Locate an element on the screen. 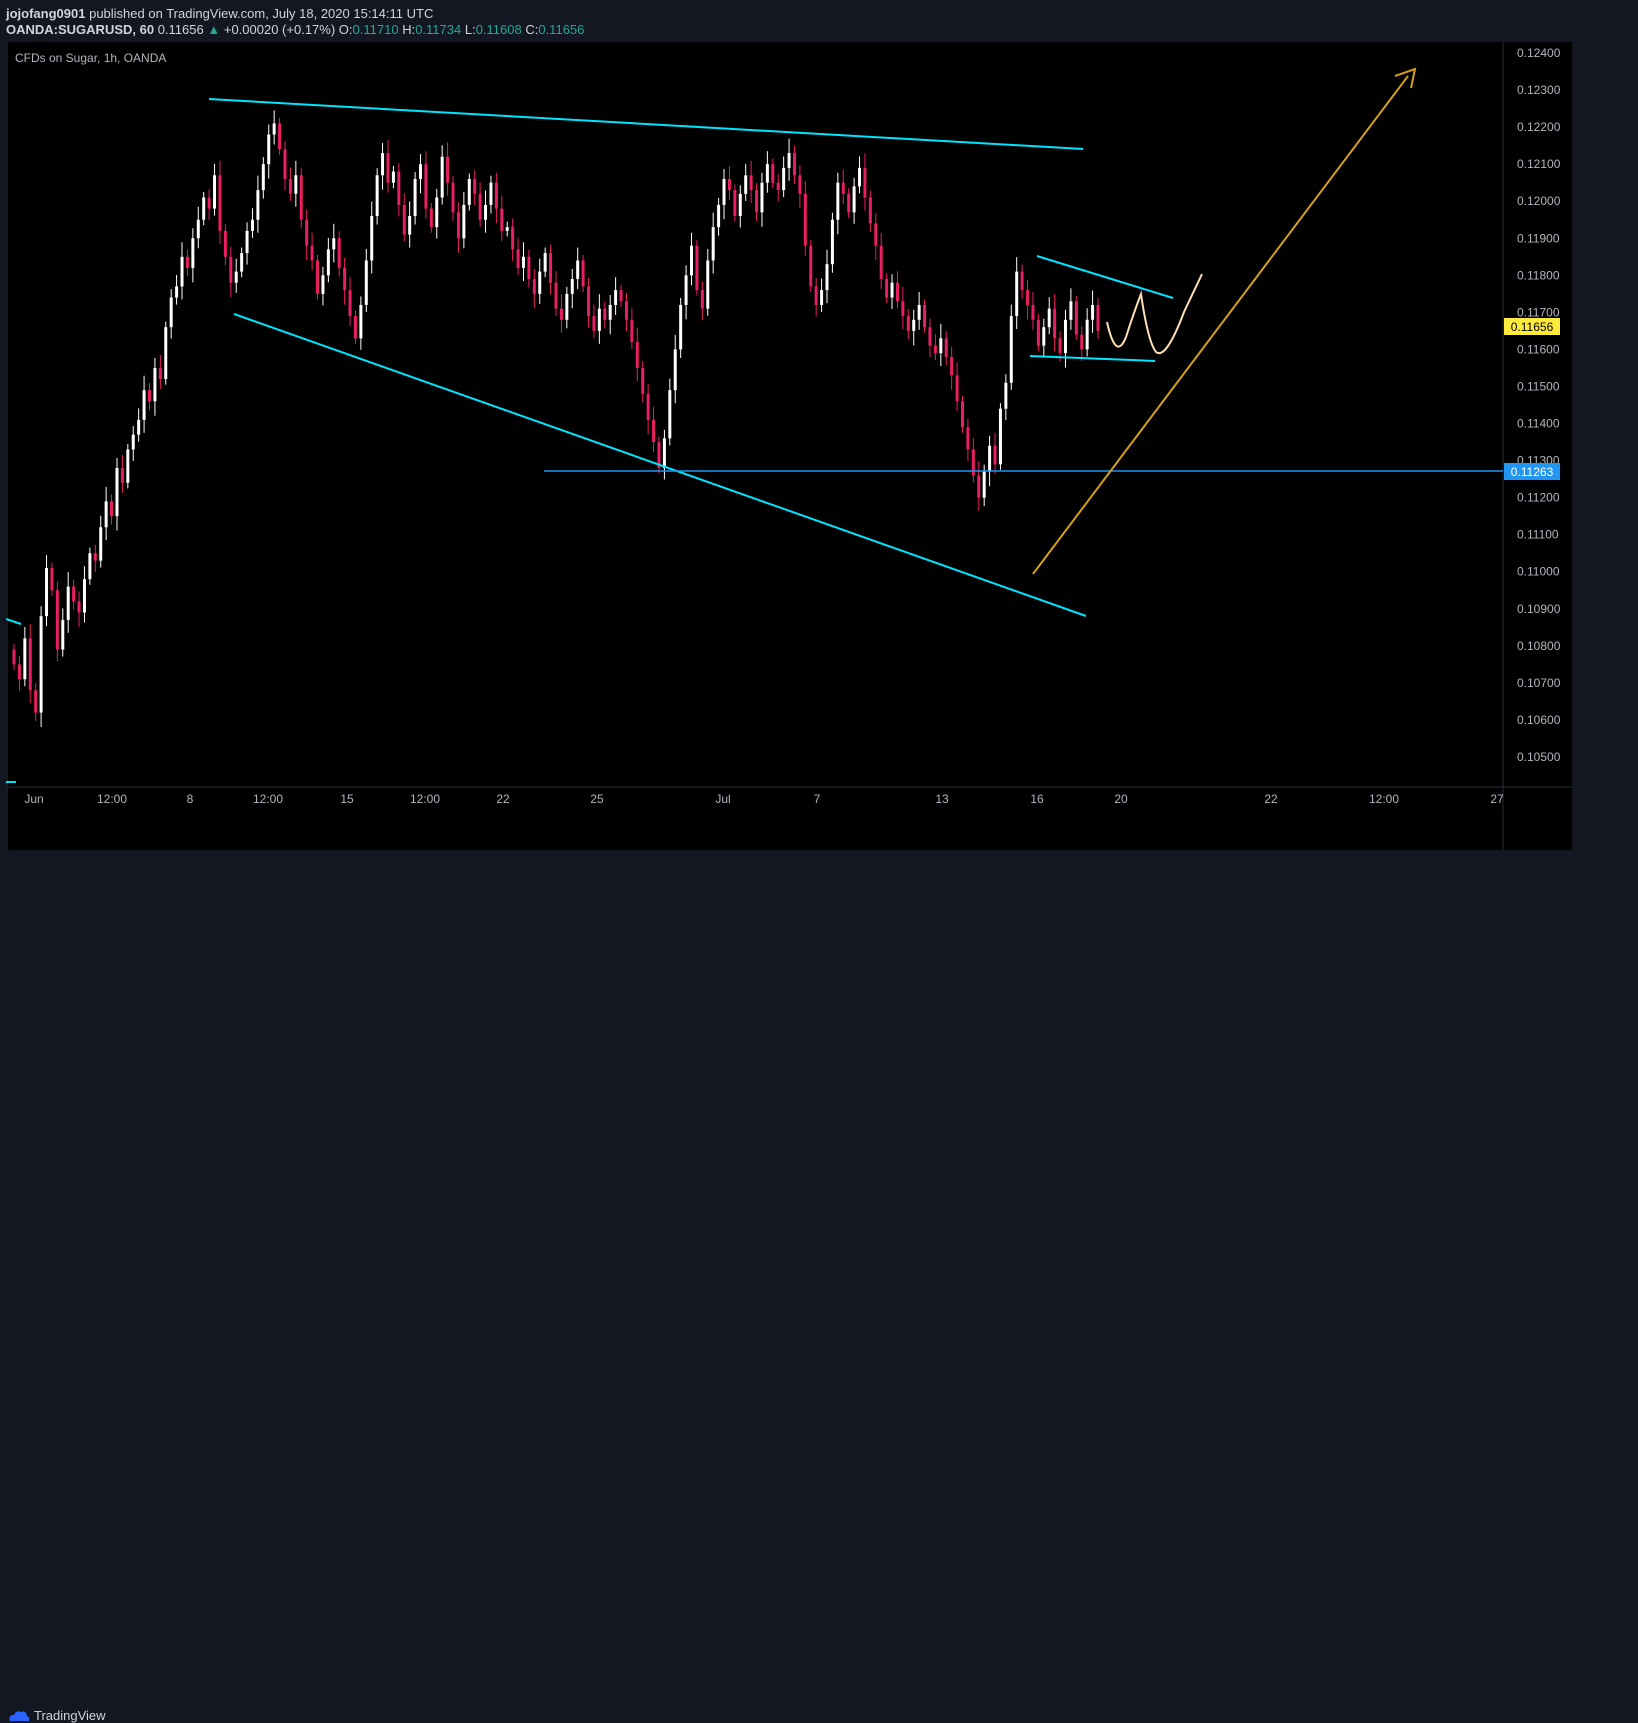 The image size is (1638, 1723). close-value: 0.11656 is located at coordinates (561, 29).